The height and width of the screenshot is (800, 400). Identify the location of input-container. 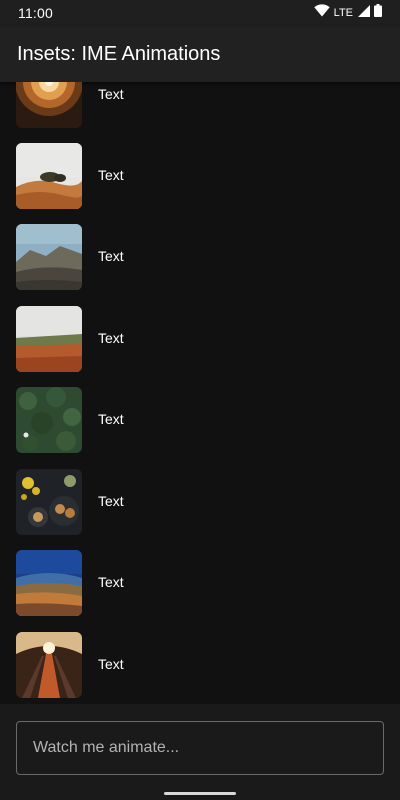
(200, 752).